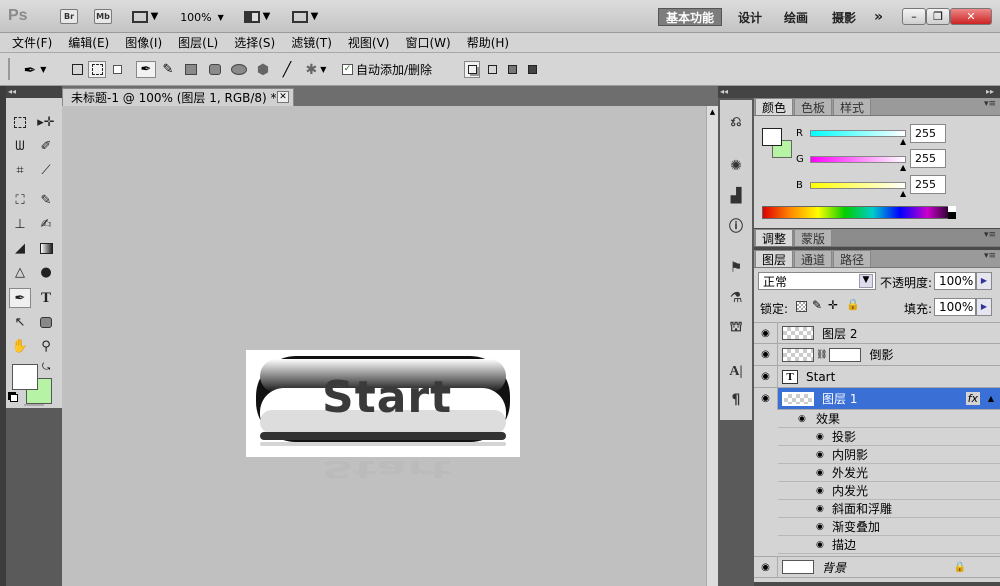 The image size is (1000, 586). What do you see at coordinates (46, 146) in the screenshot?
I see `quick-selection-tool: ✐` at bounding box center [46, 146].